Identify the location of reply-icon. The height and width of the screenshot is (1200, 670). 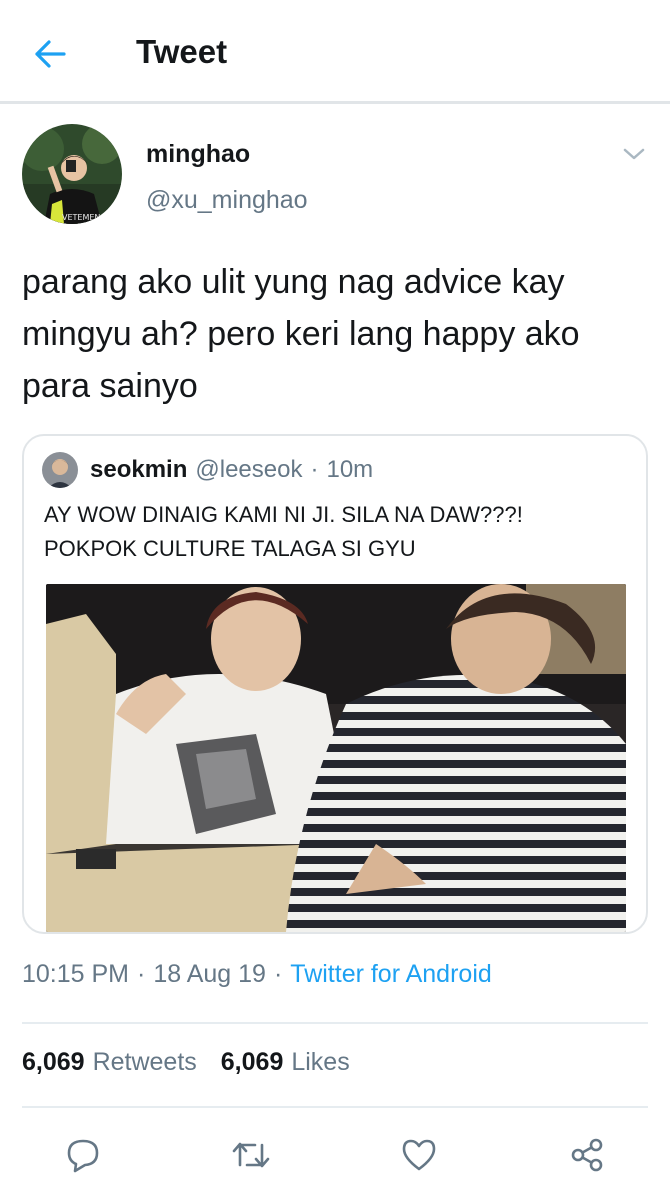
(83, 1156).